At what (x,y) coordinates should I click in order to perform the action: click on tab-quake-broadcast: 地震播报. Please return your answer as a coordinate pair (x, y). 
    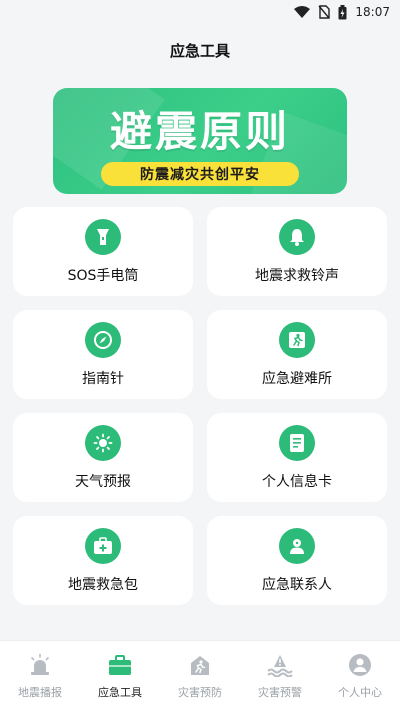
    Looking at the image, I should click on (40, 676).